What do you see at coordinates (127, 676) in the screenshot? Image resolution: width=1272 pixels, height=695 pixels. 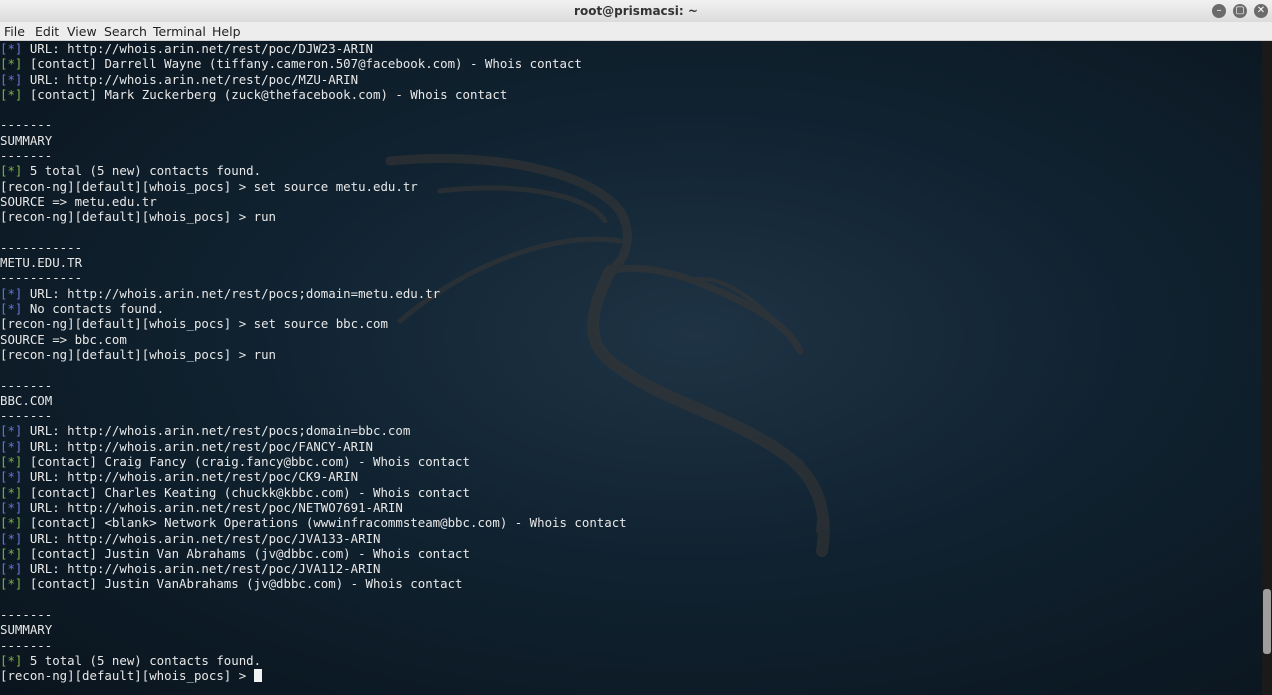 I see `line-text: [recon-ng][default][whois_pocs] >` at bounding box center [127, 676].